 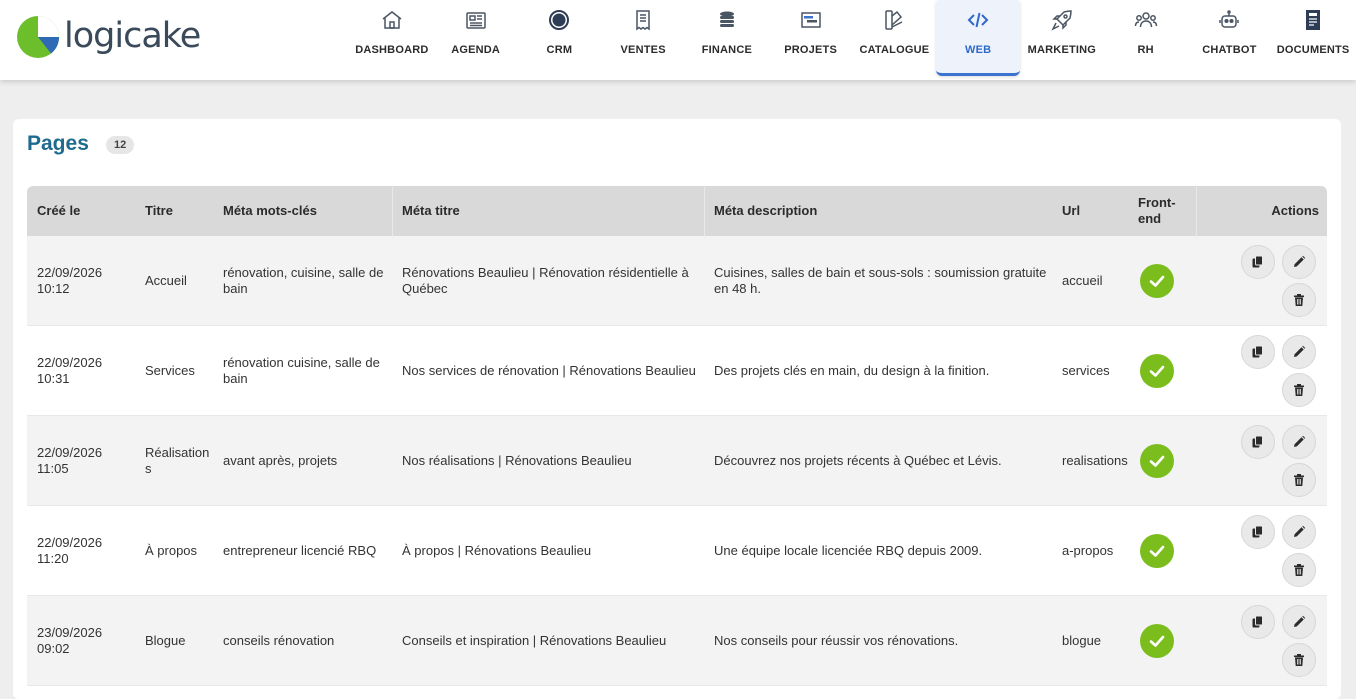 What do you see at coordinates (38, 37) in the screenshot?
I see `logo-mark-icon` at bounding box center [38, 37].